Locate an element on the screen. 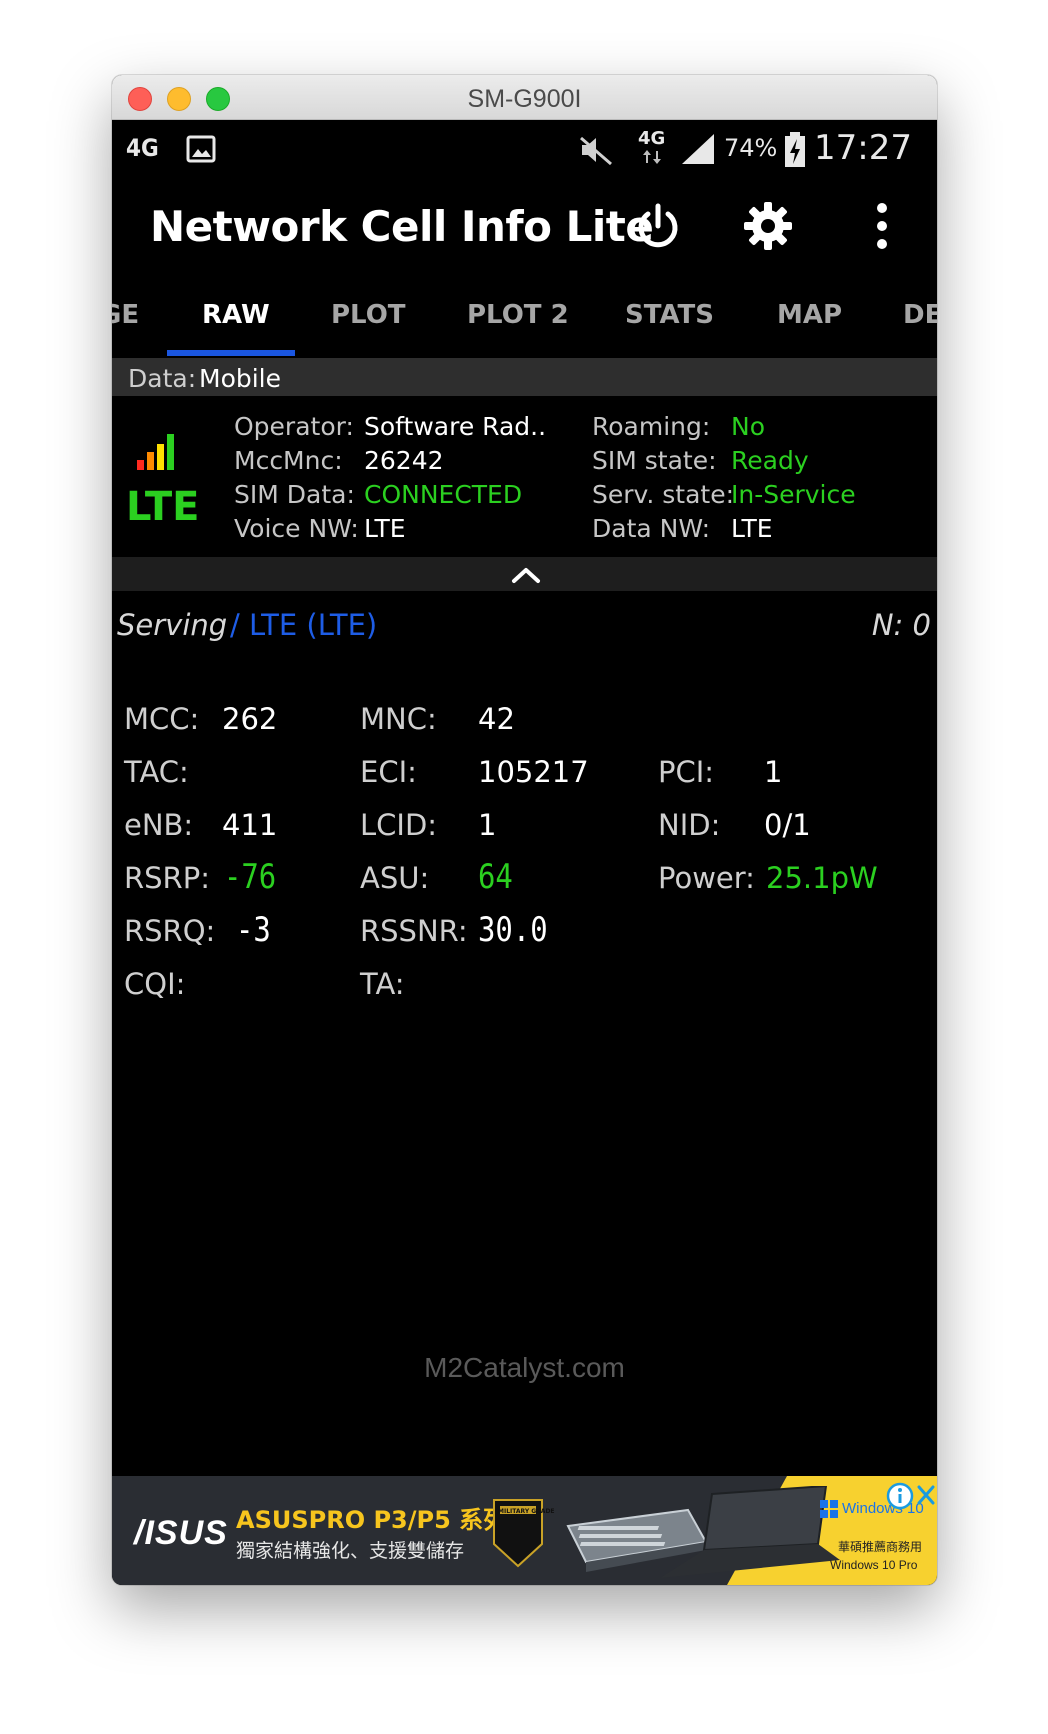 The height and width of the screenshot is (1734, 1048). ad-badge-text: MILITARY GRADE is located at coordinates (526, 1511).